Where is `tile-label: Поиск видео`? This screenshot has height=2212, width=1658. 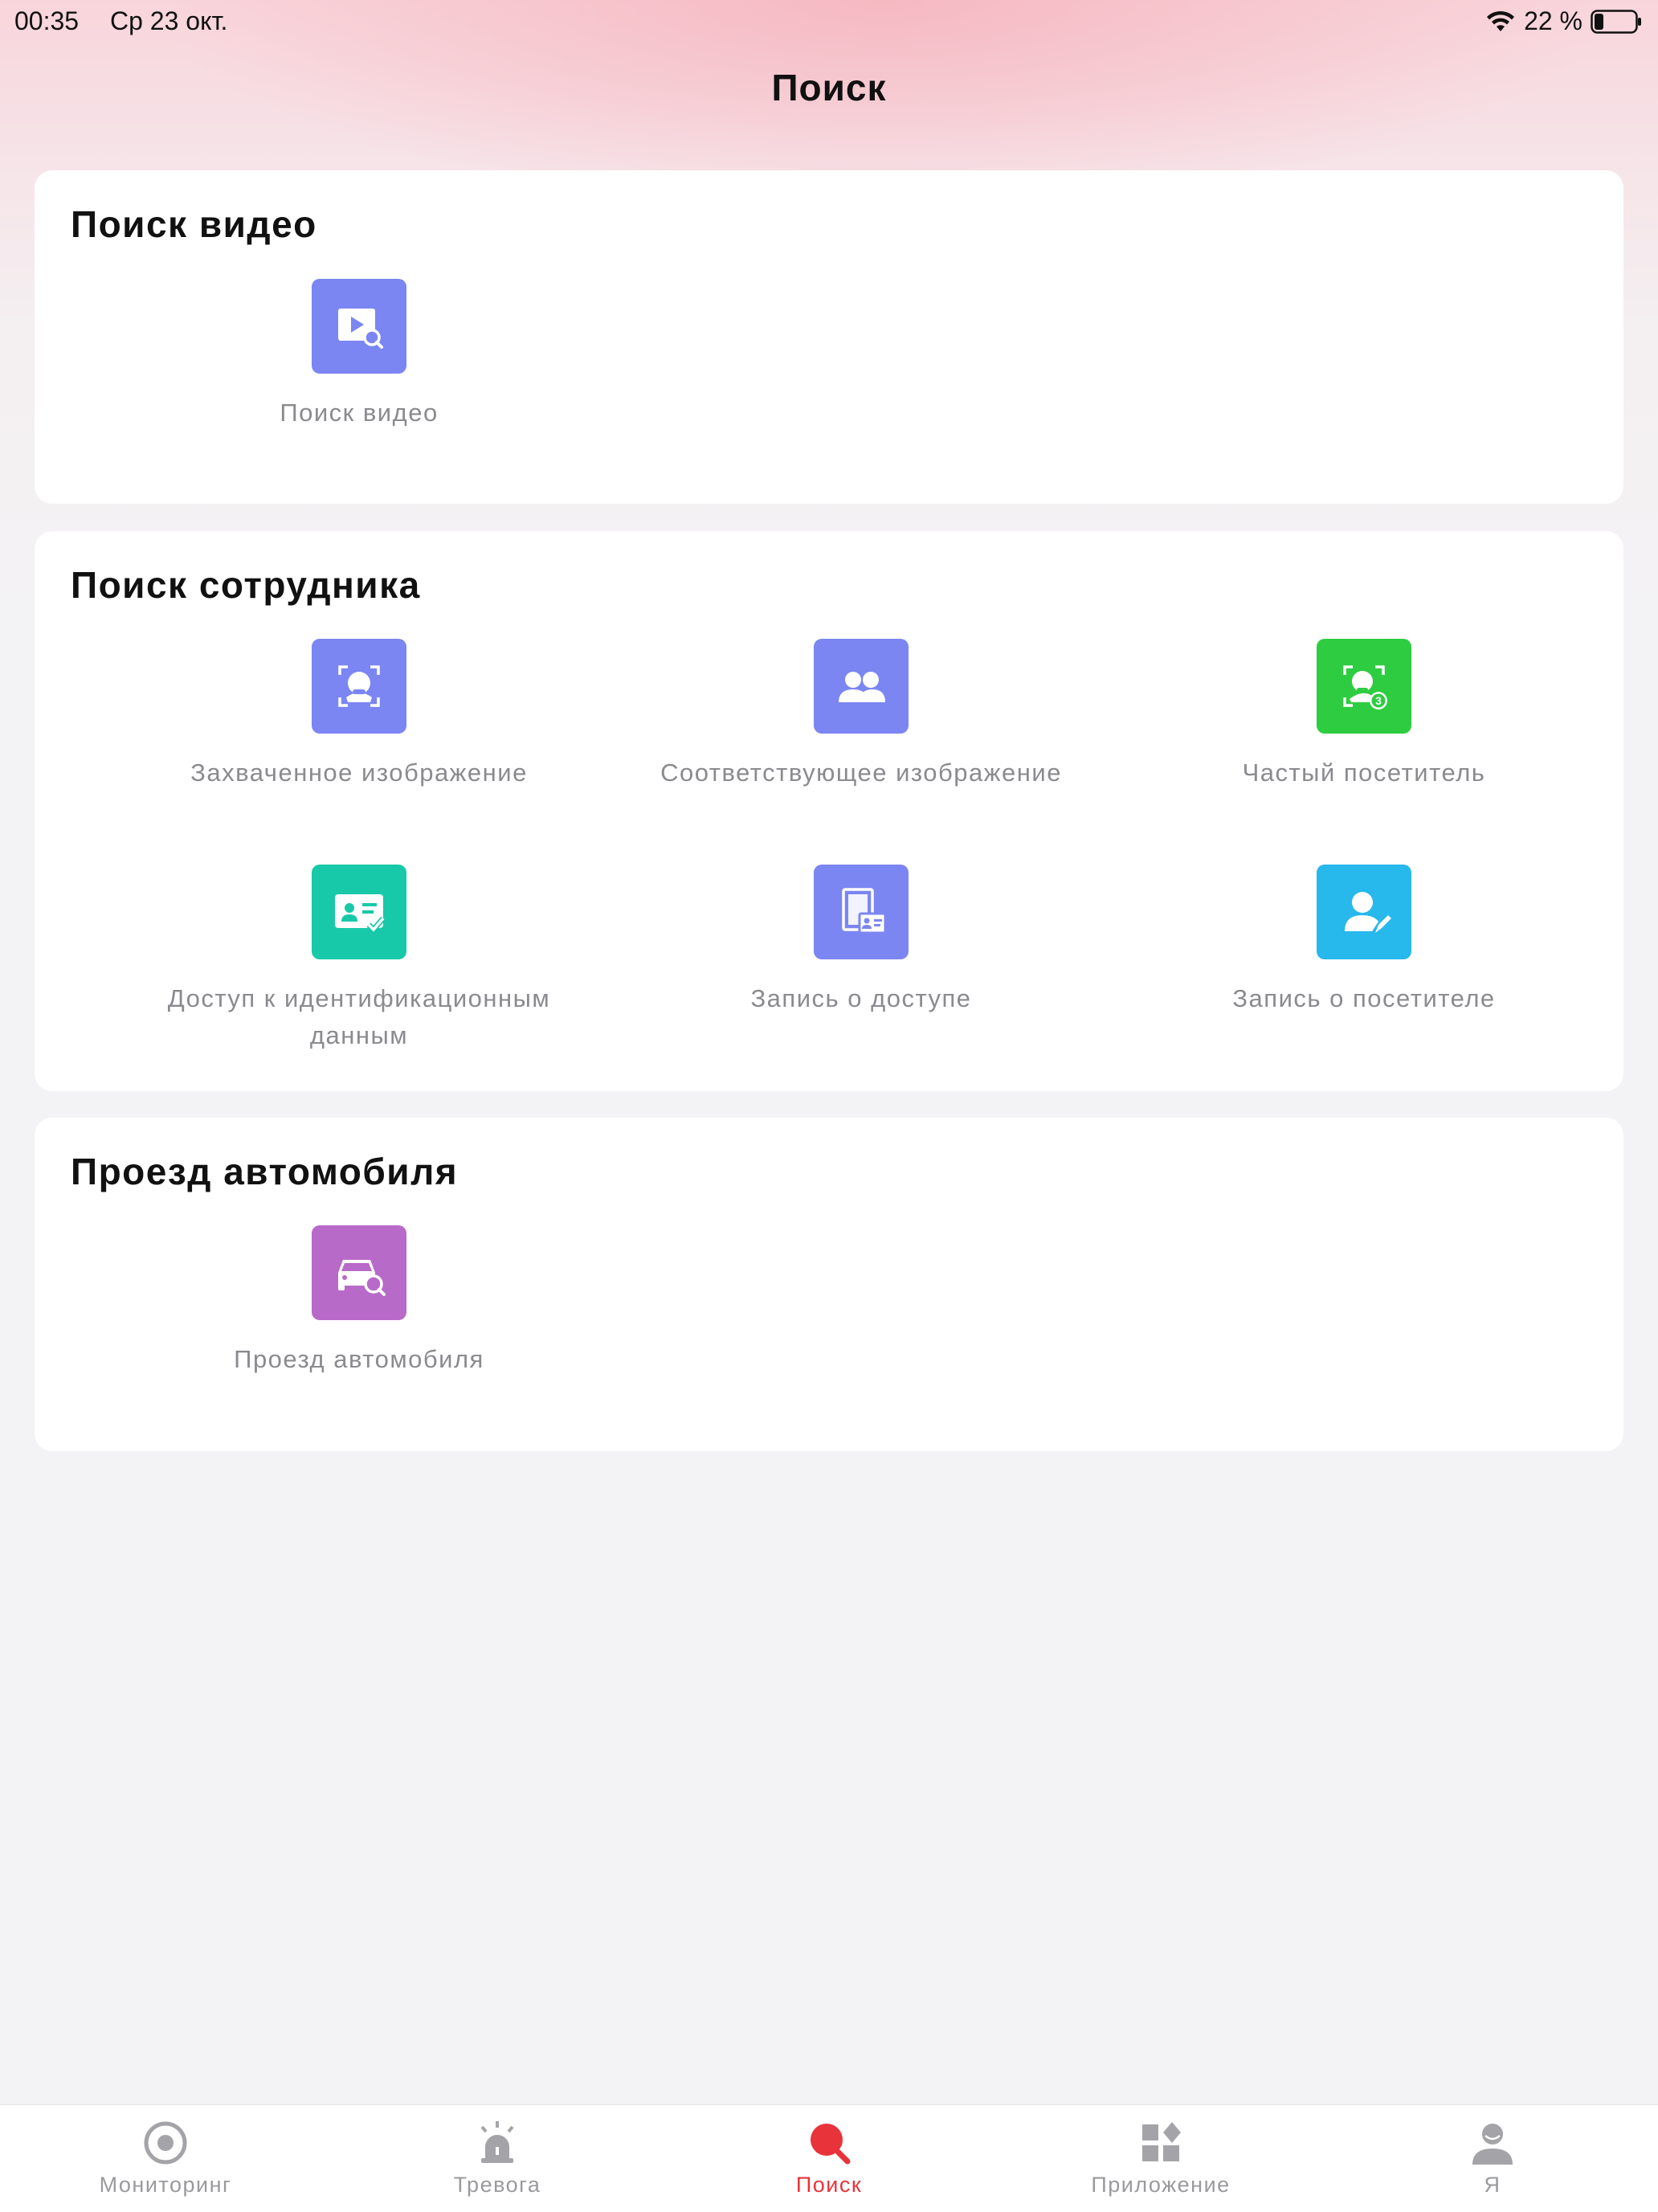
tile-label: Поиск видео is located at coordinates (359, 413).